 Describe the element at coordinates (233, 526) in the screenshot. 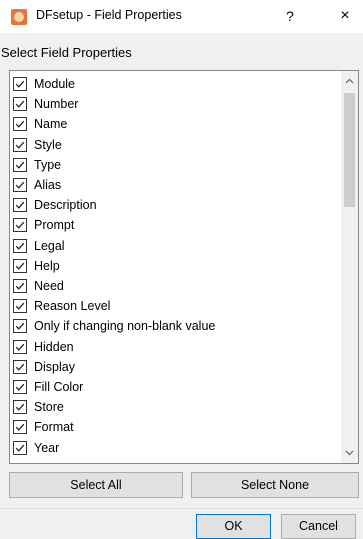

I see `ok-button: OK` at that location.